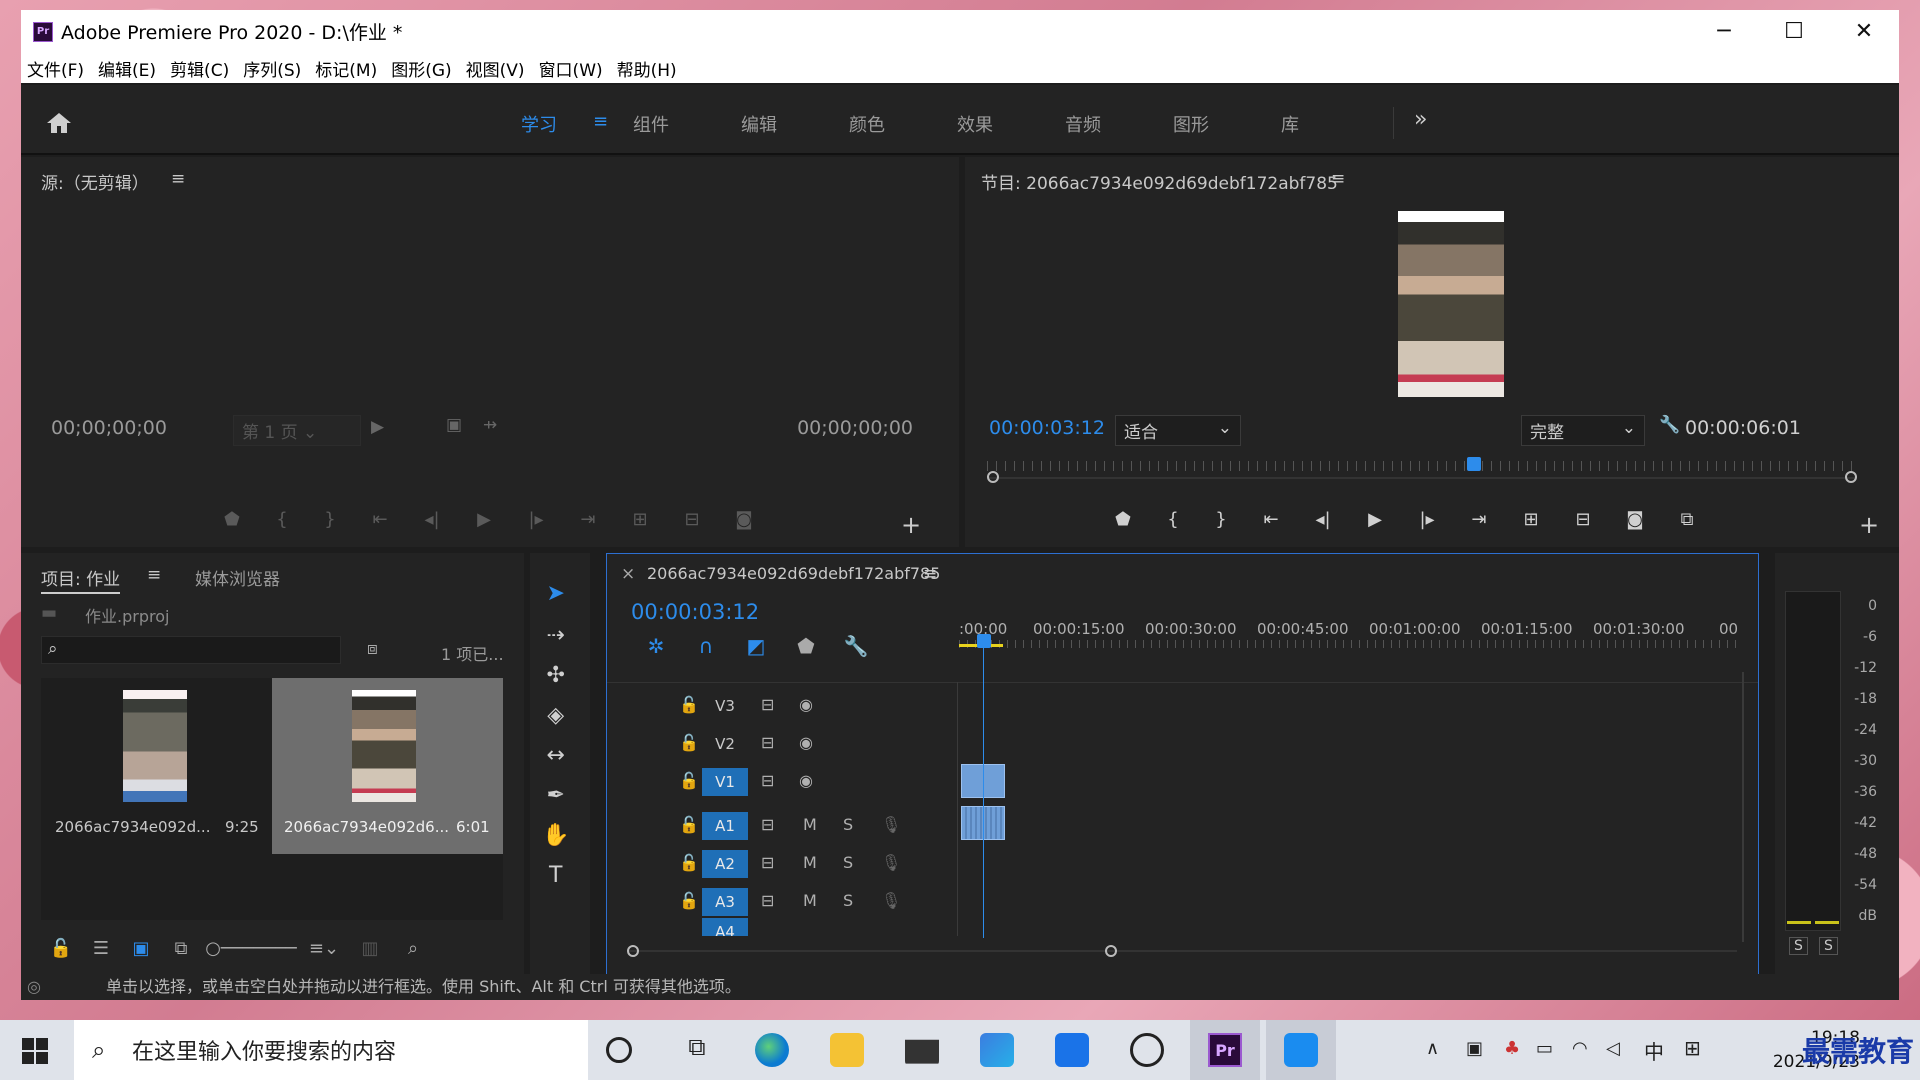  I want to click on icon-view-icon: ▣, so click(141, 948).